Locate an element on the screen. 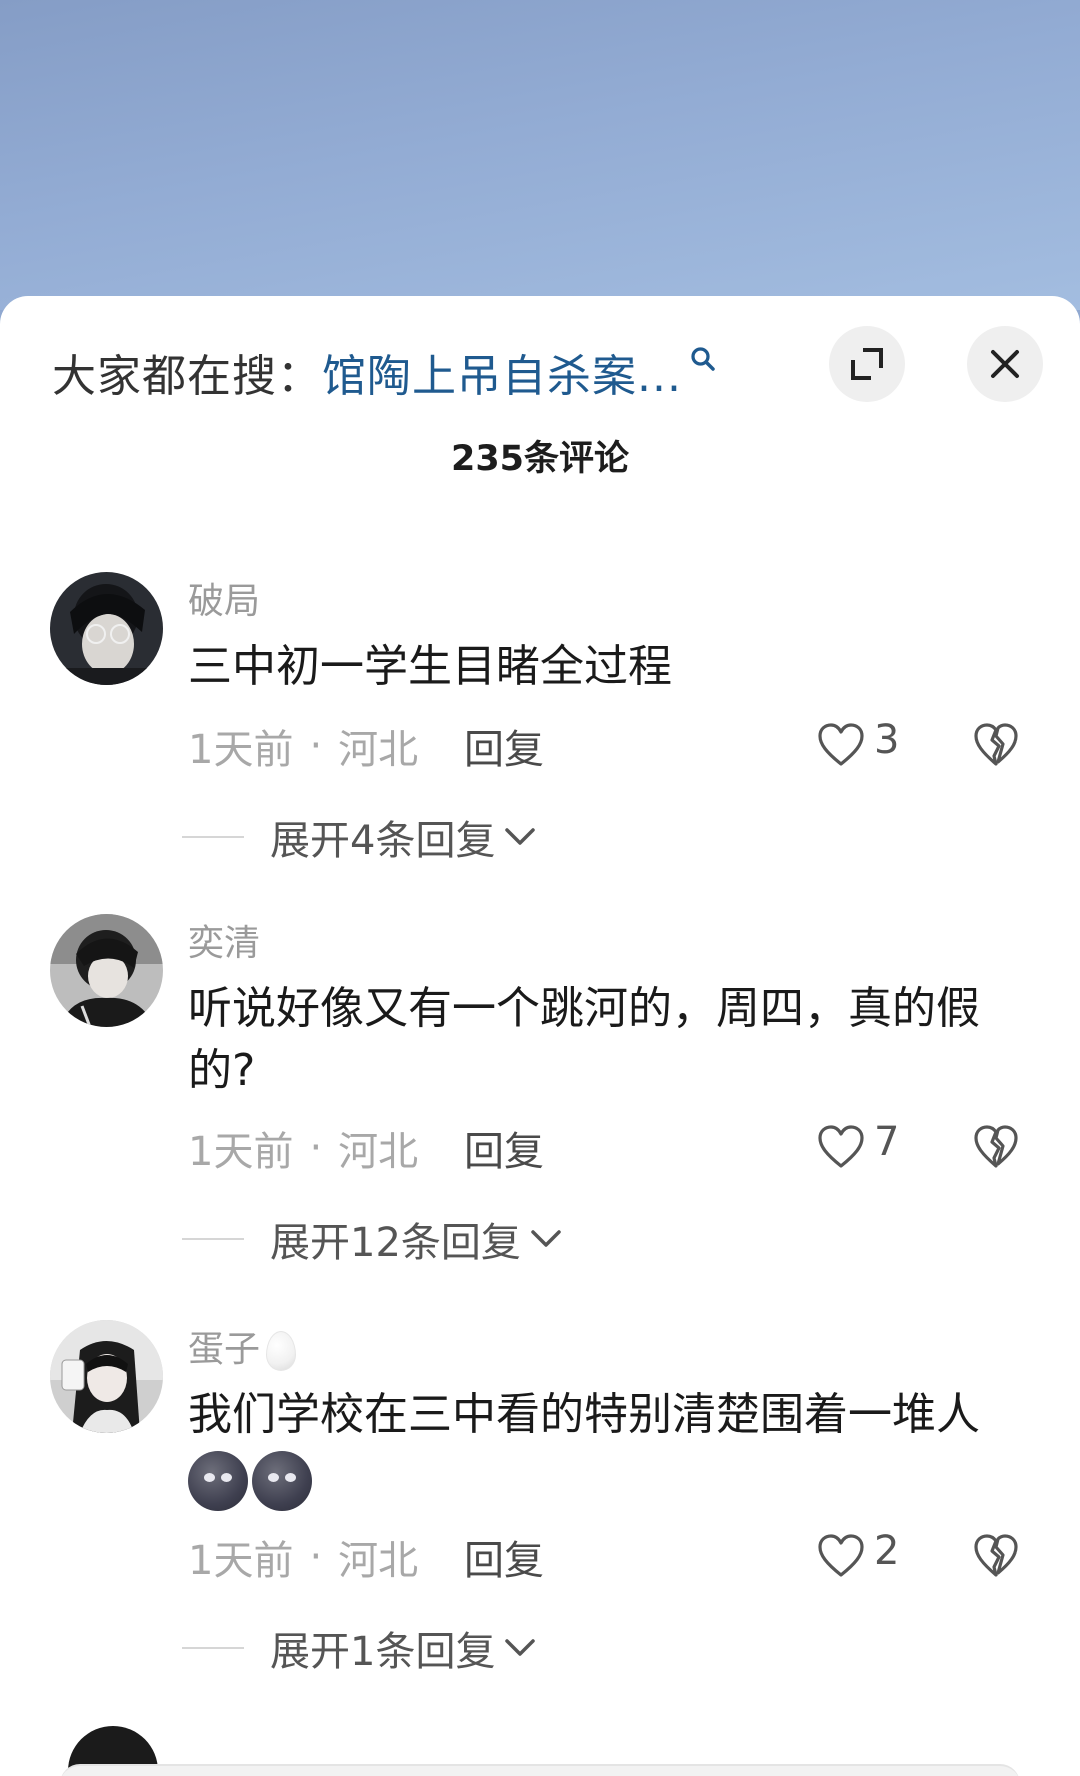 The width and height of the screenshot is (1080, 1776). search-icon is located at coordinates (703, 359).